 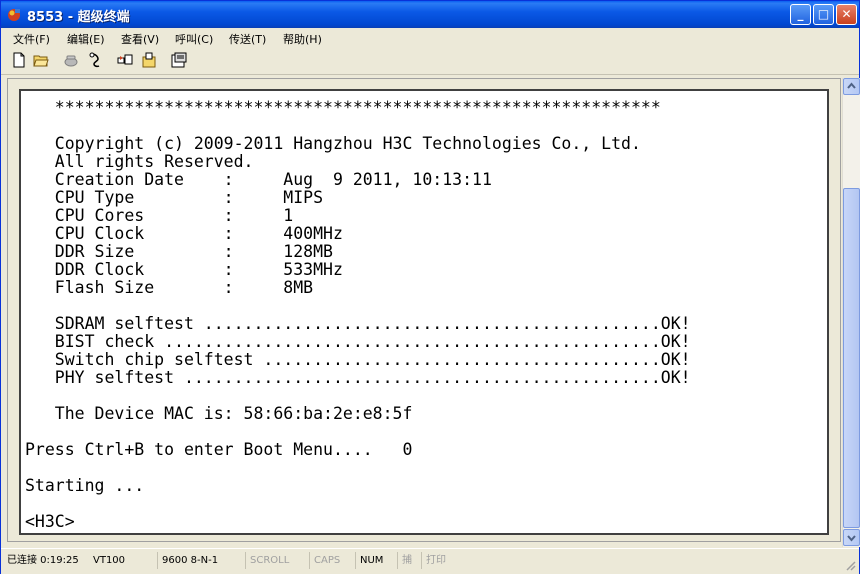 What do you see at coordinates (851, 358) in the screenshot?
I see `scroll-thumb` at bounding box center [851, 358].